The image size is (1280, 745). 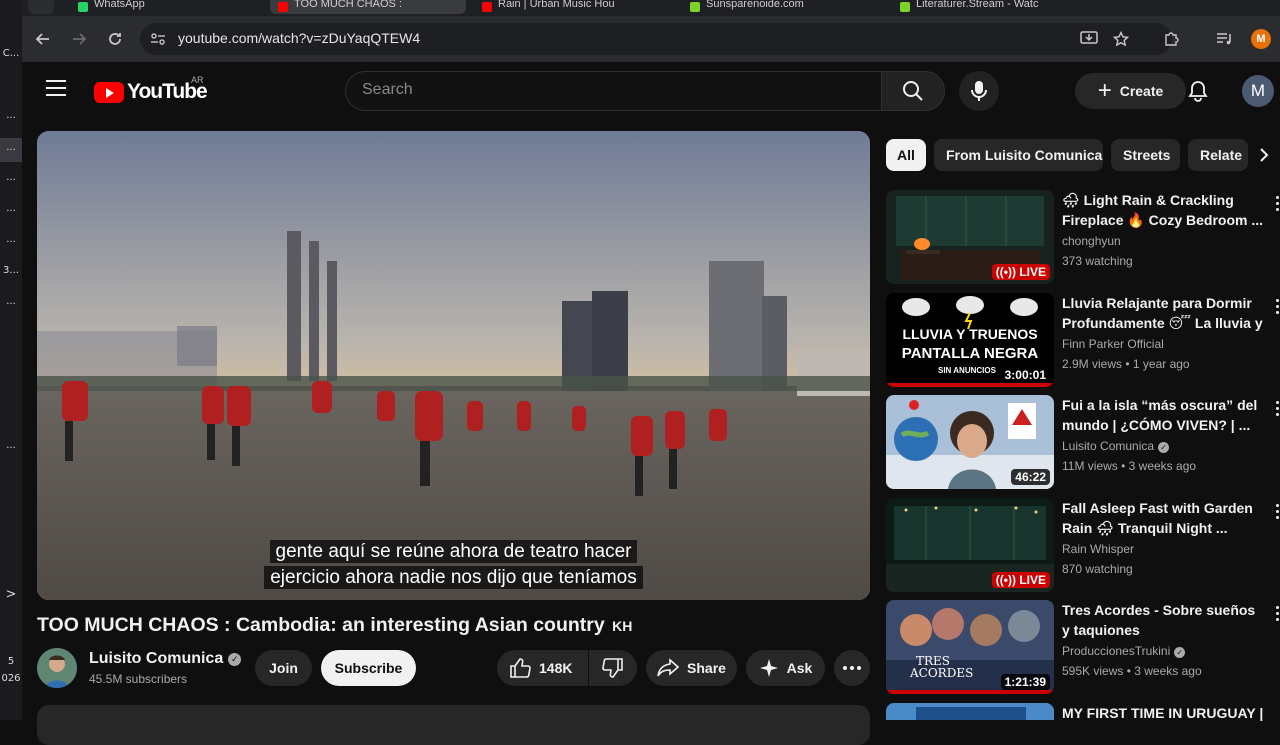 I want to click on chip-streets: Streets, so click(x=1145, y=155).